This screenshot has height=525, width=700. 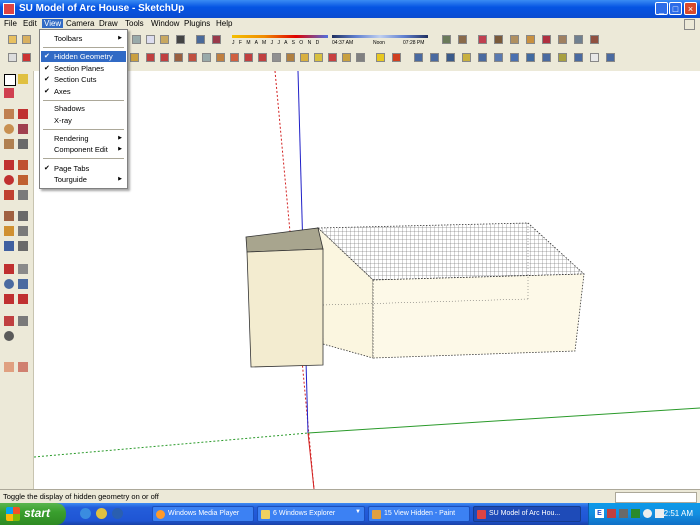 I want to click on rotate-tool-icon, so click(x=9, y=180).